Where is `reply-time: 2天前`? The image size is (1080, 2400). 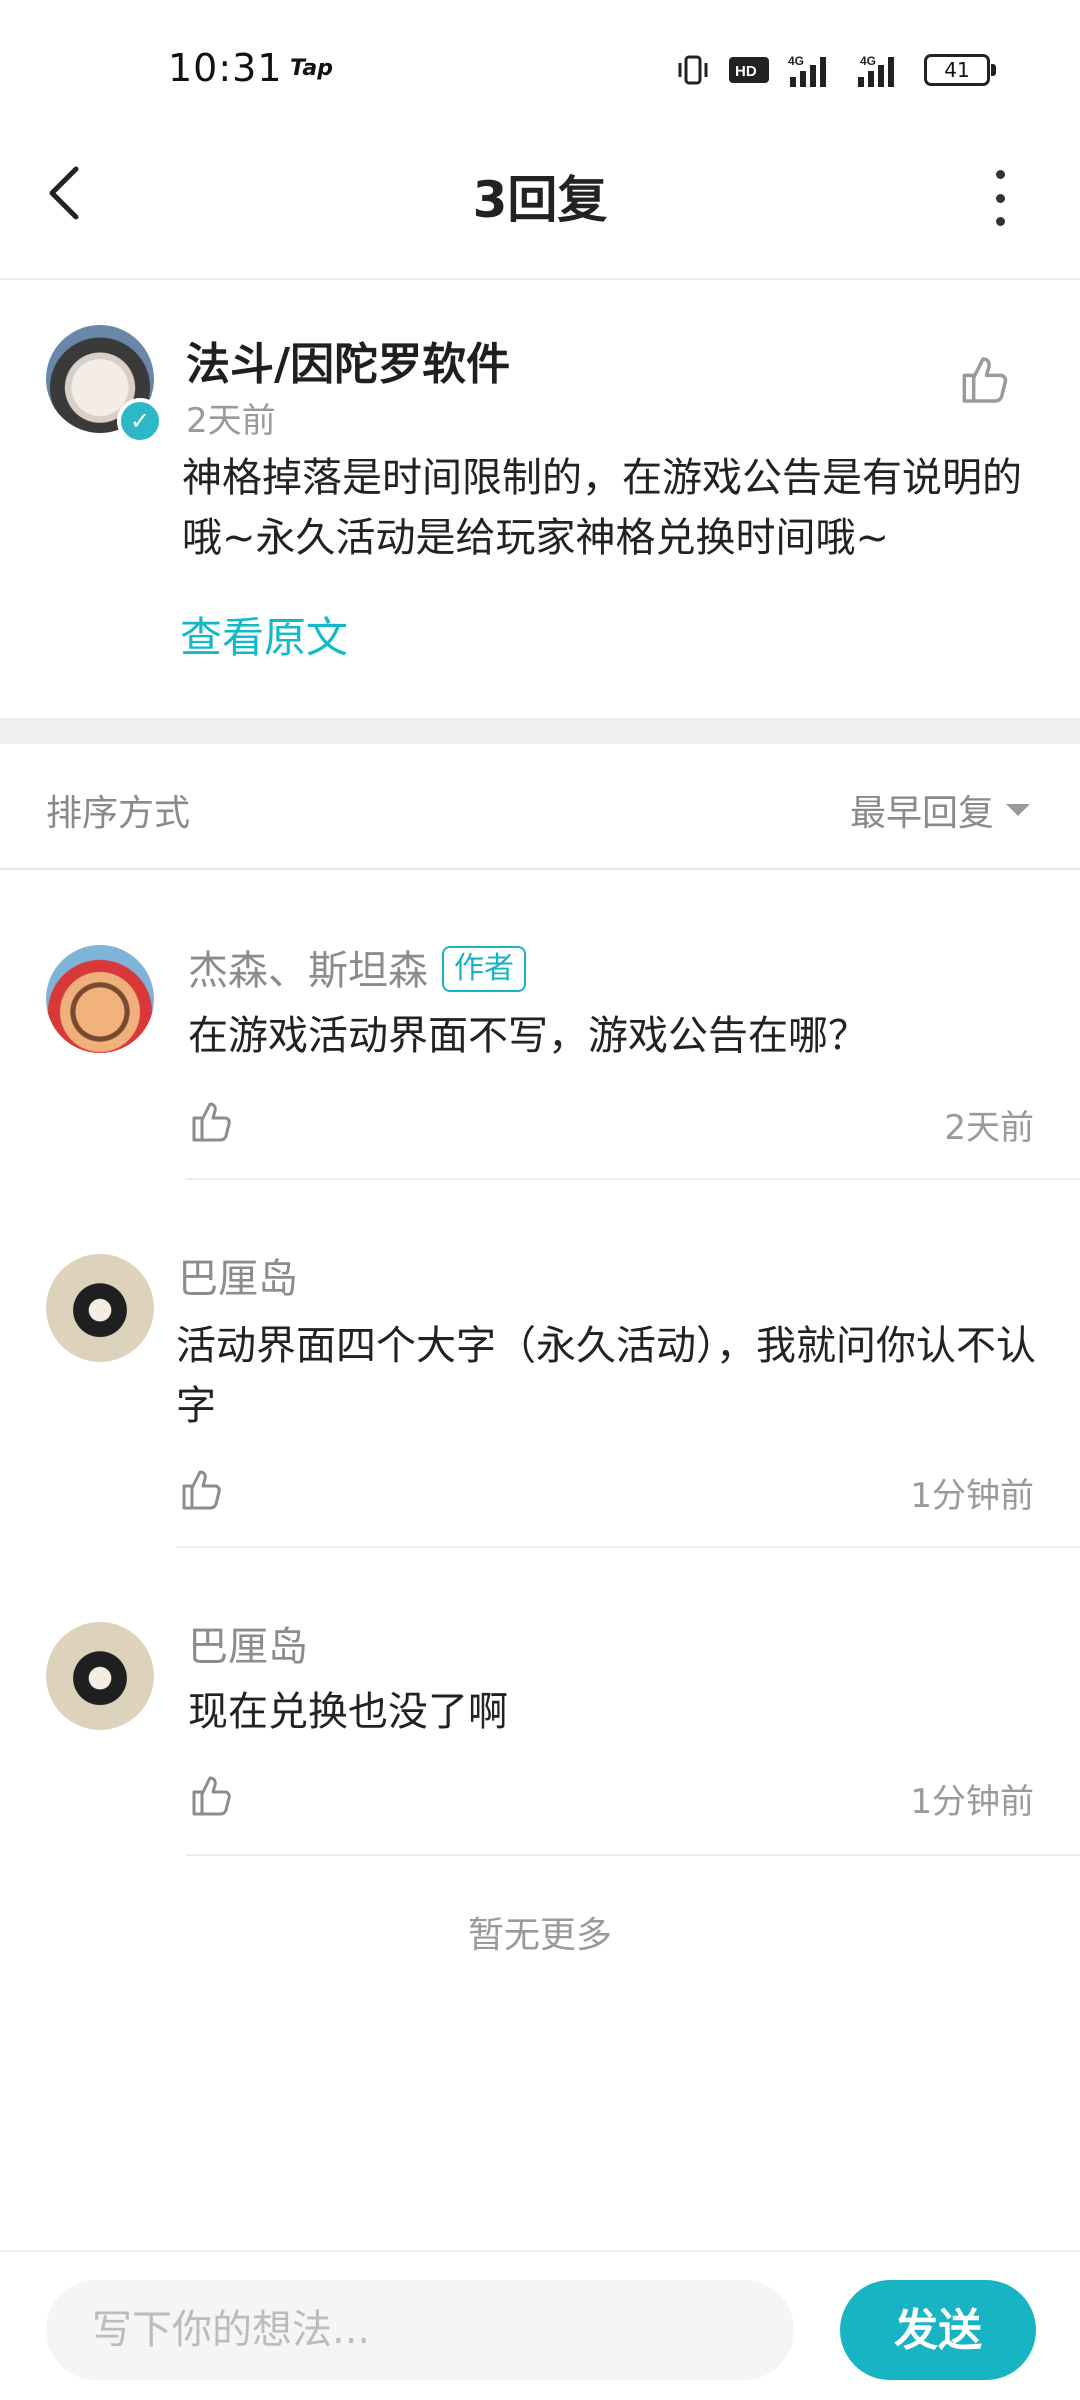
reply-time: 2天前 is located at coordinates (989, 1128).